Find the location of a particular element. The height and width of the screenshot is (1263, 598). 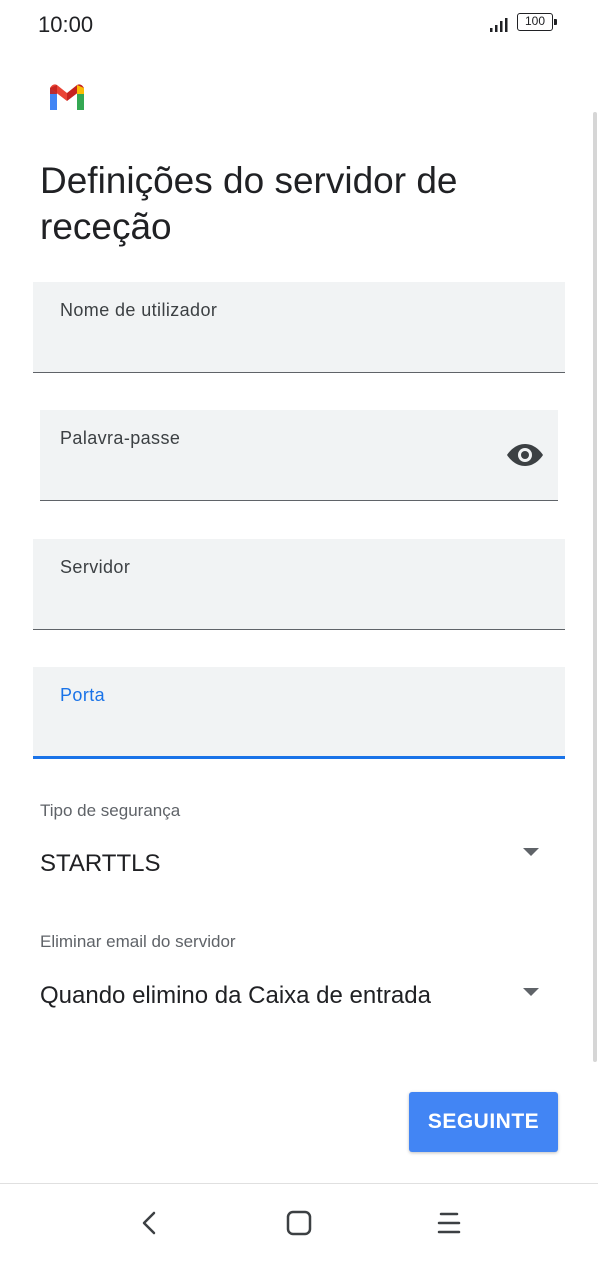

scrollbar is located at coordinates (595, 587).